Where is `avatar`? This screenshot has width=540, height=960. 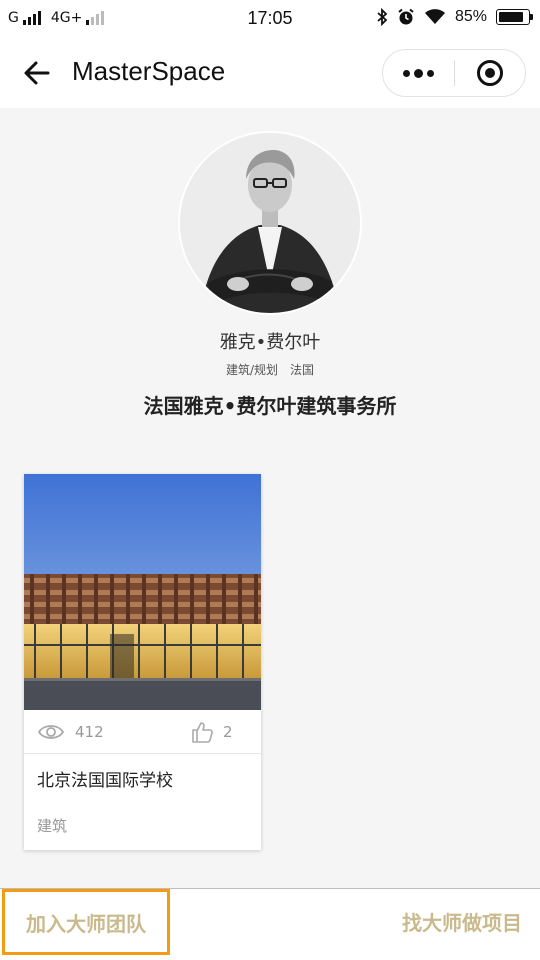
avatar is located at coordinates (270, 223).